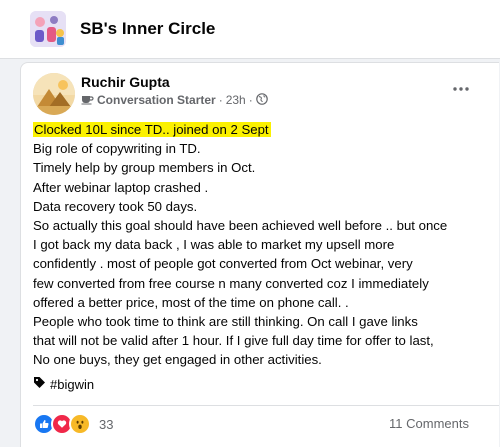 The height and width of the screenshot is (447, 500). I want to click on divider, so click(266, 405).